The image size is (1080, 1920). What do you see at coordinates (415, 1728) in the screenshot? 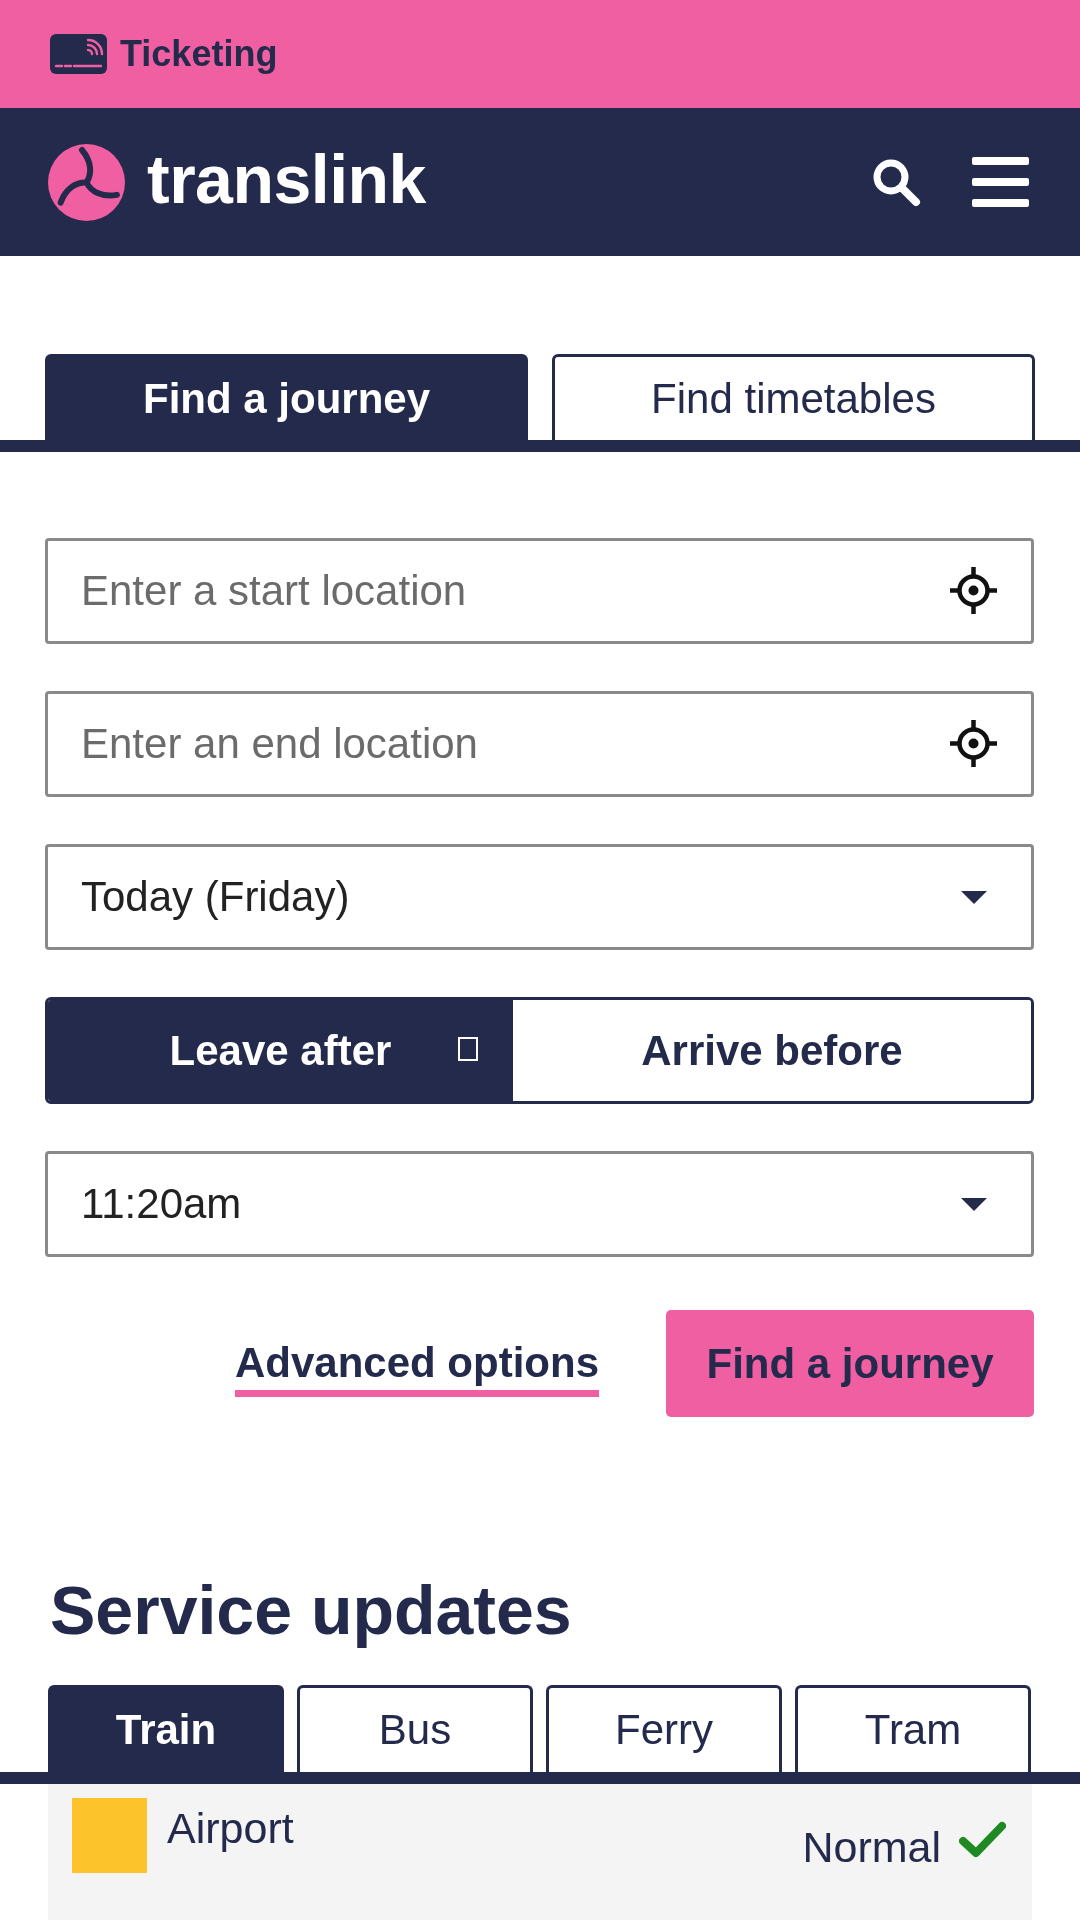
I see `mode-tab: Bus` at bounding box center [415, 1728].